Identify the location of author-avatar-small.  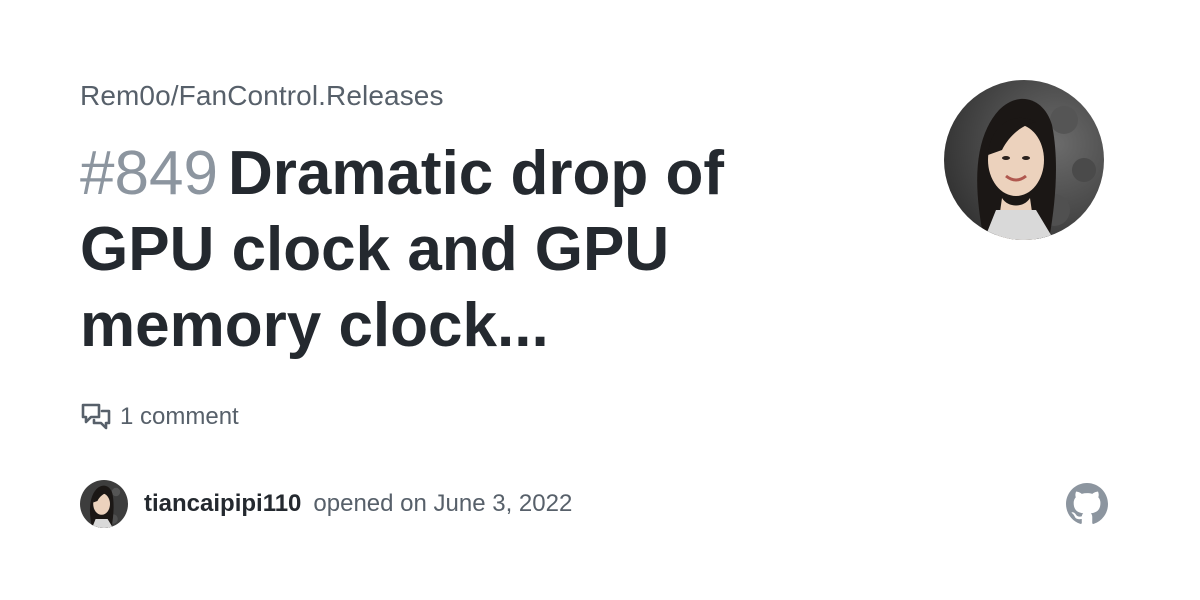
(104, 504).